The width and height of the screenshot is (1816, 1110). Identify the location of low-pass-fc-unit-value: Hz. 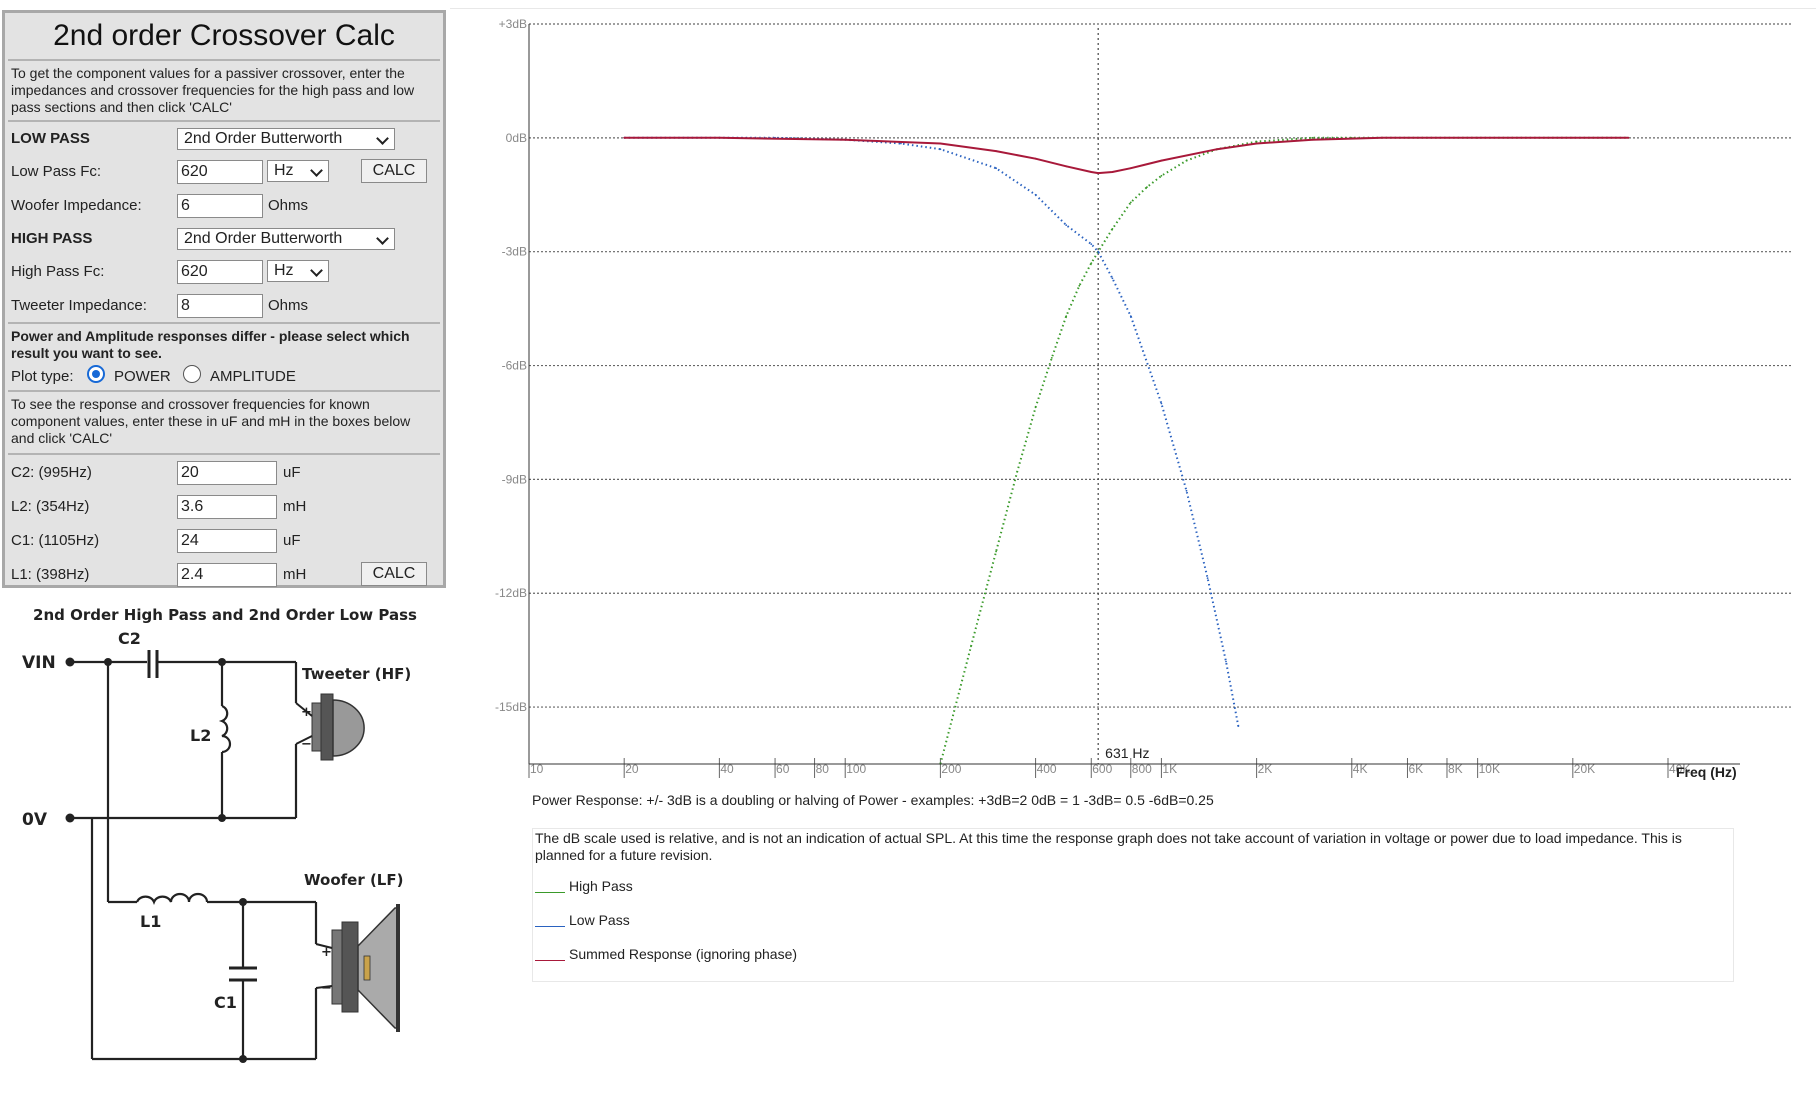
(284, 170).